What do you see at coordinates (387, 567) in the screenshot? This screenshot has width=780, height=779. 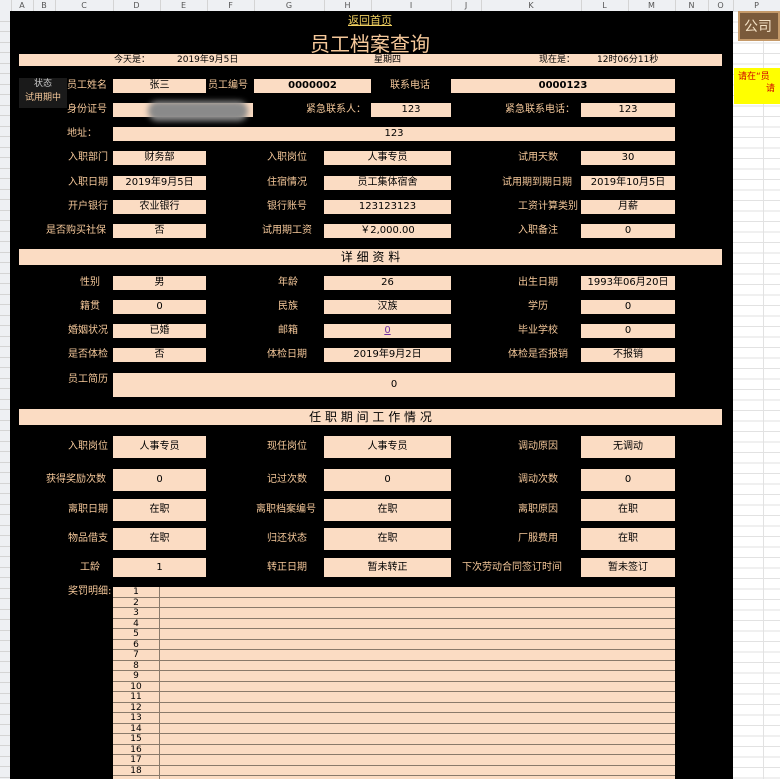 I see `regular-date-field: 暂未转正` at bounding box center [387, 567].